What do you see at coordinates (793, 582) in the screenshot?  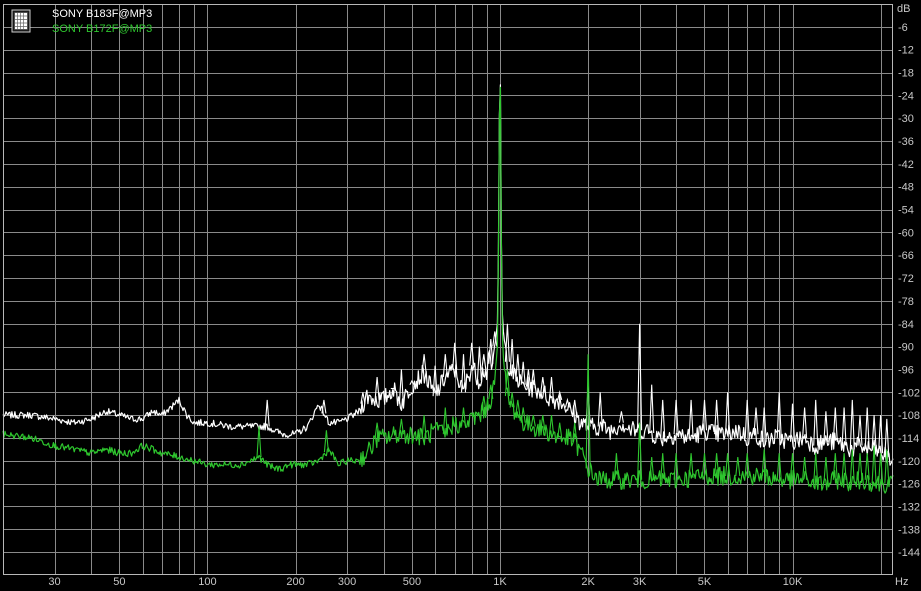 I see `x-tick-label: 10K` at bounding box center [793, 582].